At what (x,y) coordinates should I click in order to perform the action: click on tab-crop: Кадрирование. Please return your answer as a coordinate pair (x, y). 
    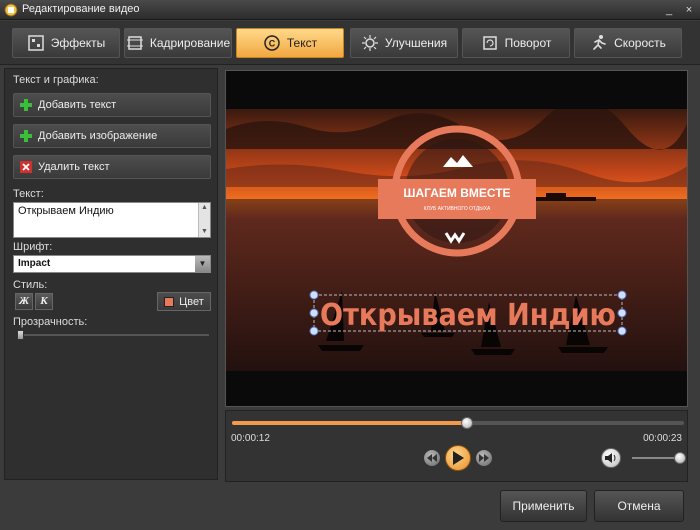
    Looking at the image, I should click on (178, 43).